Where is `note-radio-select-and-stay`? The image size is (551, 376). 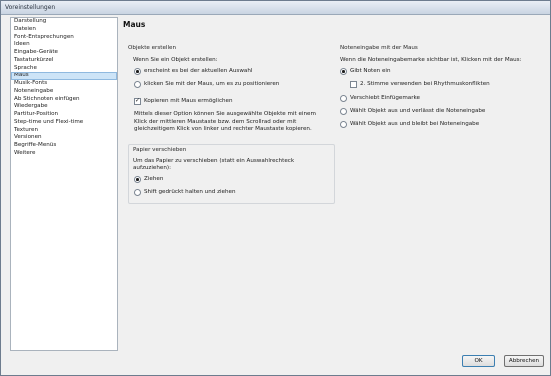
note-radio-select-and-stay is located at coordinates (343, 124).